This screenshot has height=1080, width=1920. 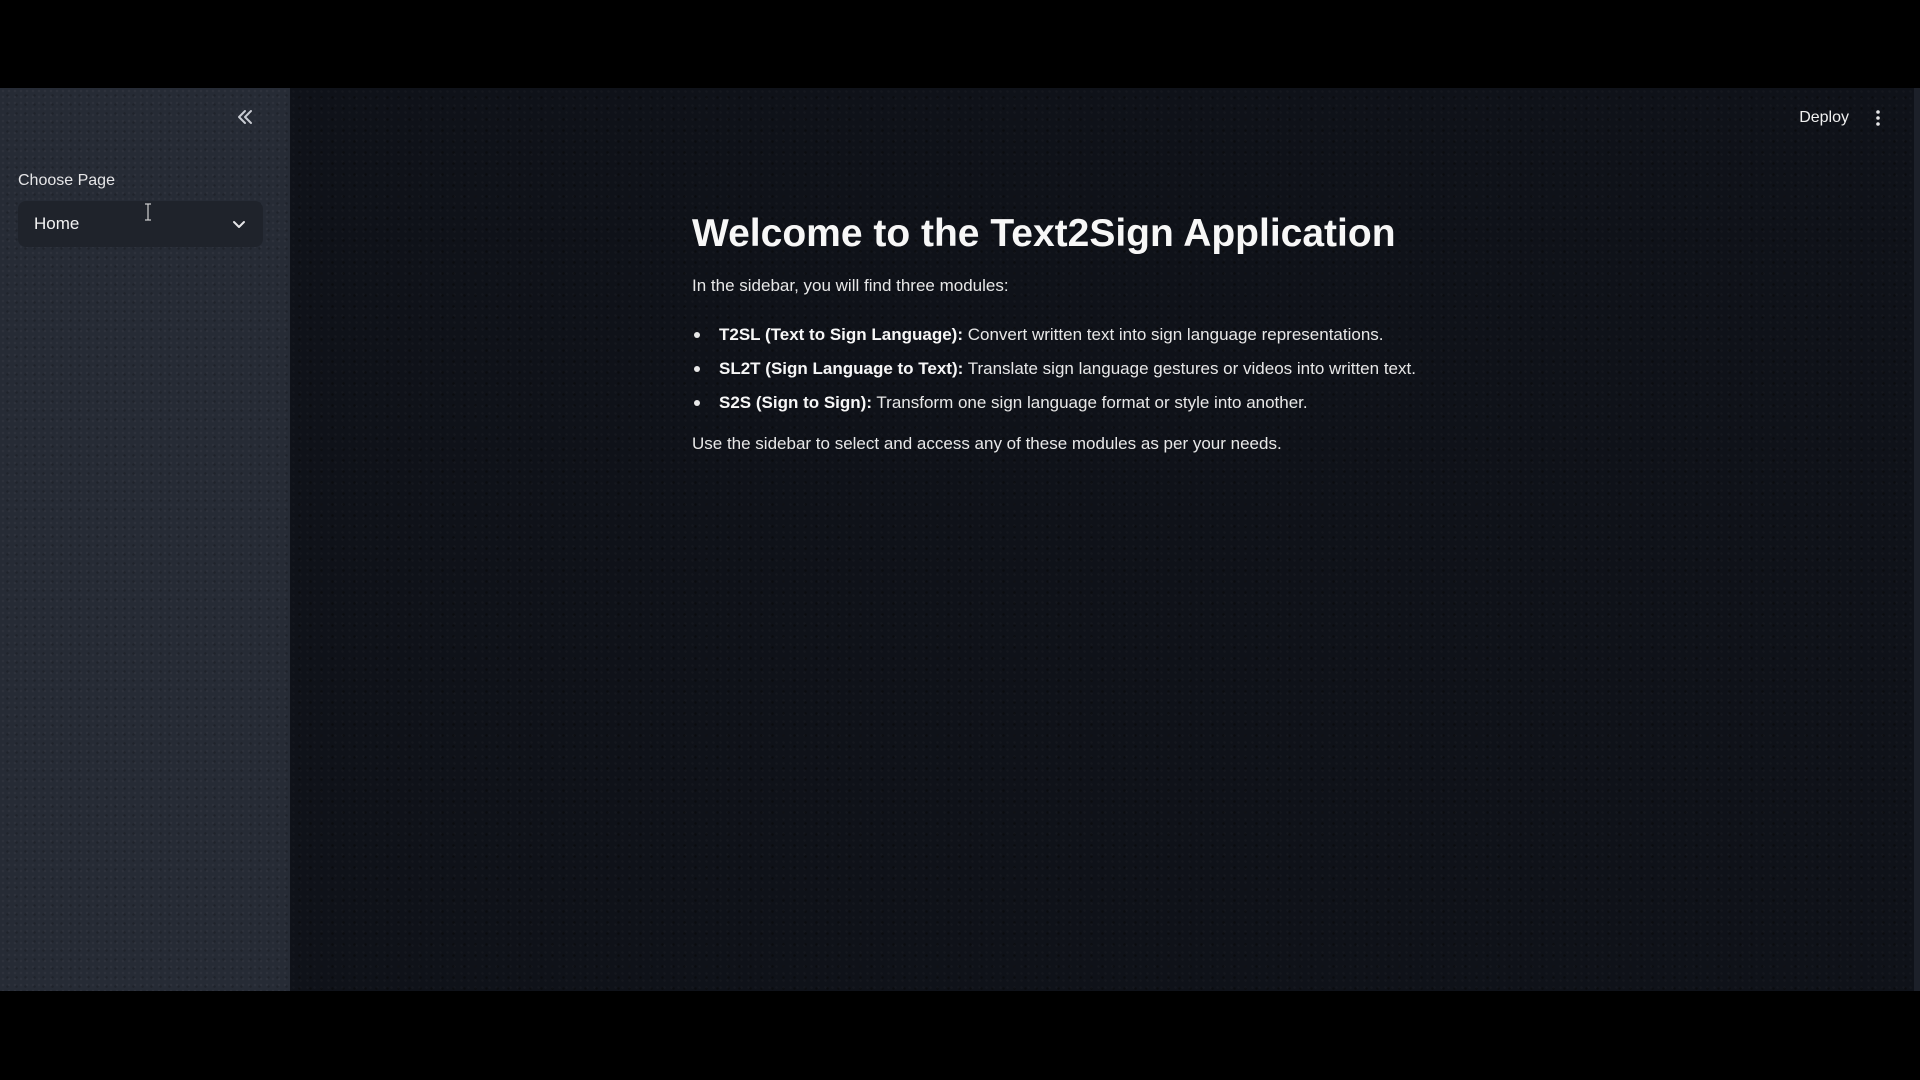 I want to click on module-name: S2S (Sign to Sign):, so click(x=795, y=402).